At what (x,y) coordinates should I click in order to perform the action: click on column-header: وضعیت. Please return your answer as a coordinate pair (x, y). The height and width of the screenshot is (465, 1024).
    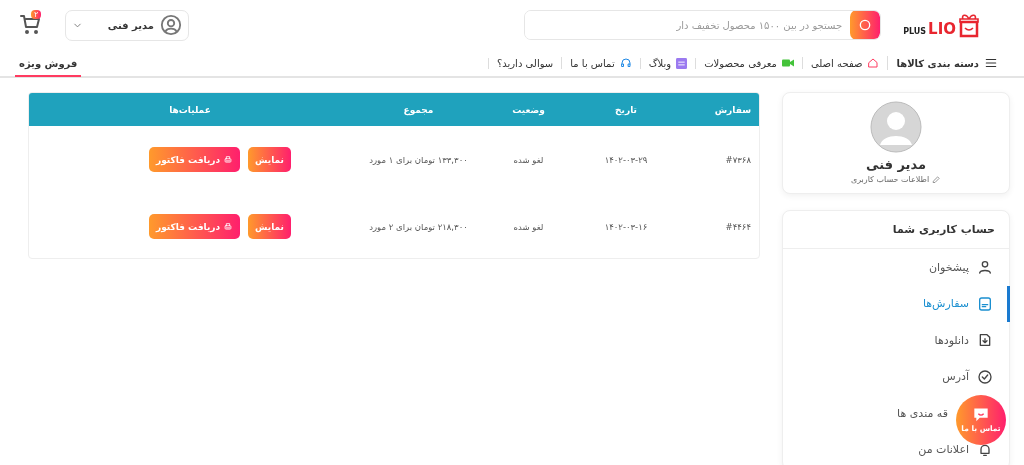
    Looking at the image, I should click on (528, 109).